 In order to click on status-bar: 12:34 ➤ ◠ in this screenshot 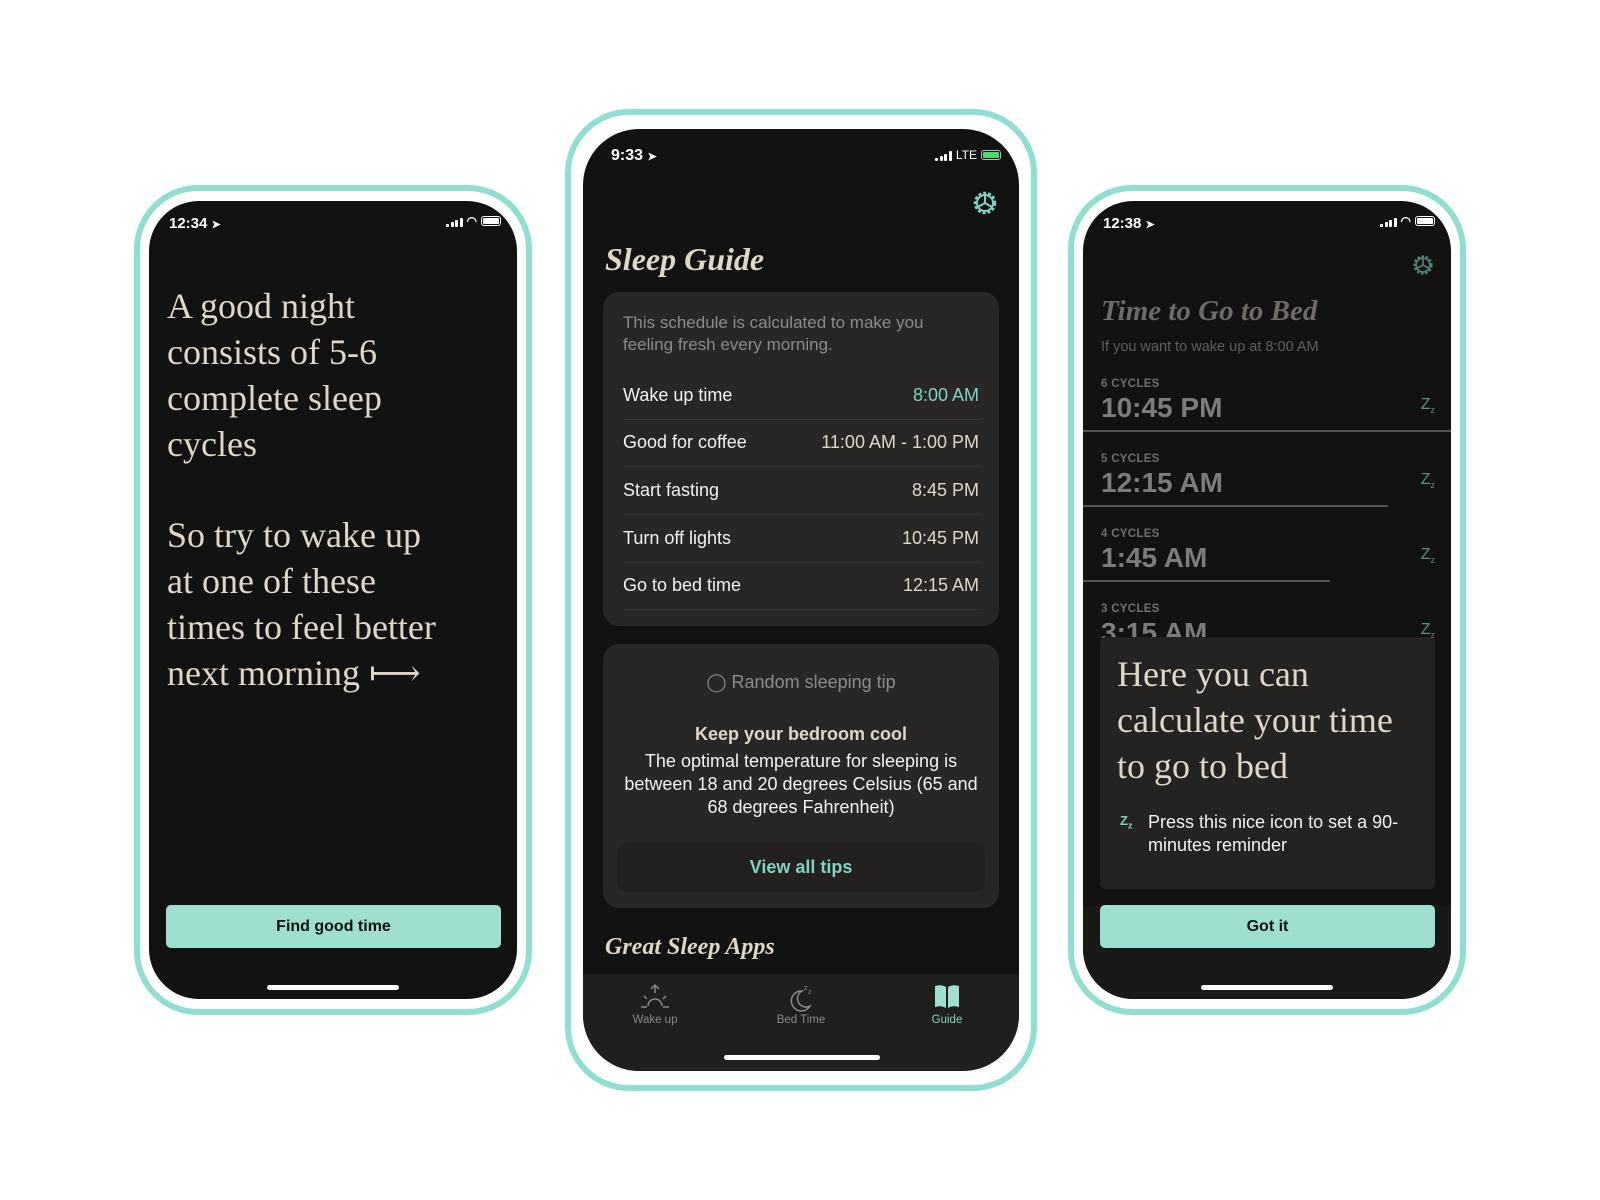, I will do `click(333, 221)`.